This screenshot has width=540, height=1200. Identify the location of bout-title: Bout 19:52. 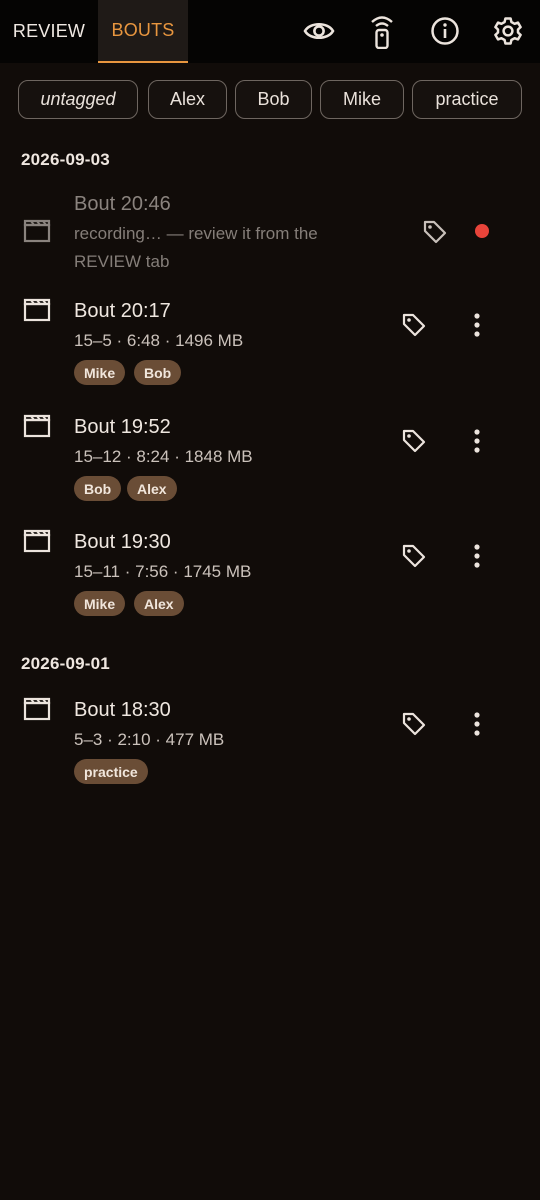
(122, 427).